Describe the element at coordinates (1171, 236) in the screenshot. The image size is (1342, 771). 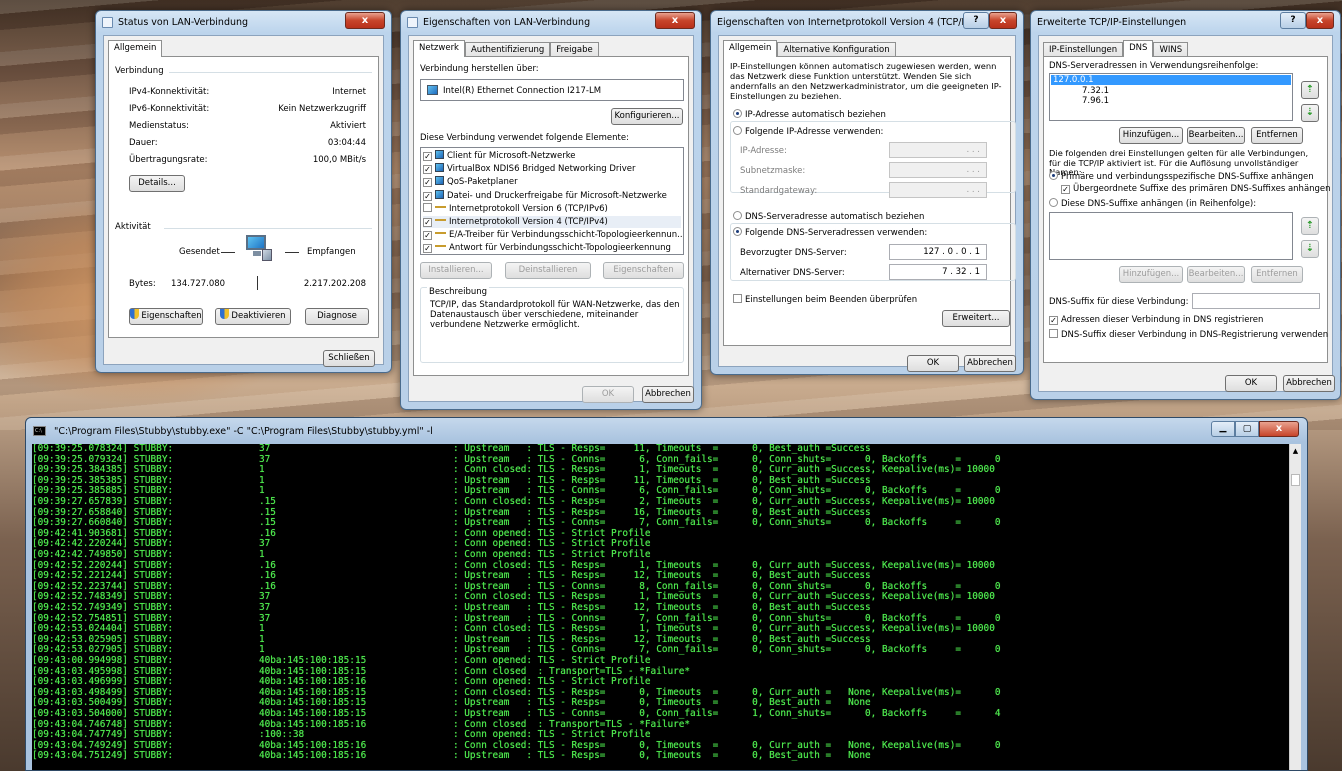
I see `suffix-list` at that location.